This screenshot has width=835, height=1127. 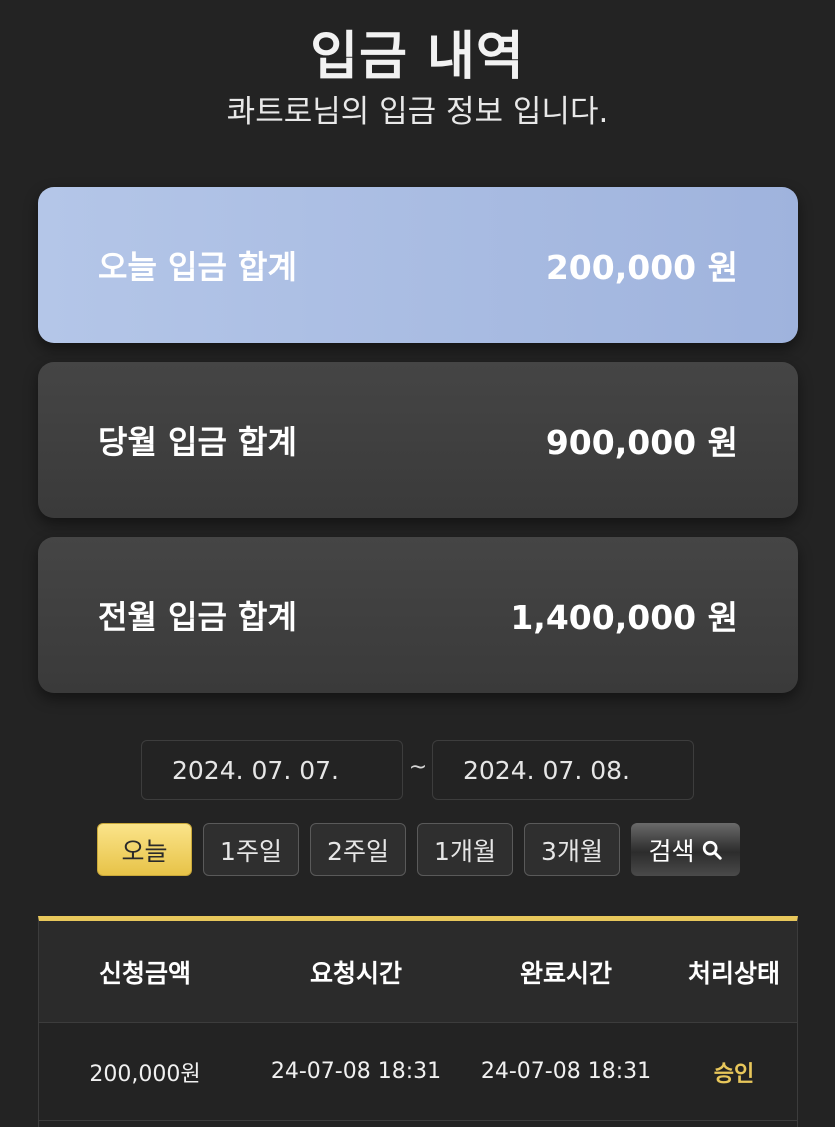 What do you see at coordinates (197, 267) in the screenshot?
I see `today-total-label: 오늘 입금 합계` at bounding box center [197, 267].